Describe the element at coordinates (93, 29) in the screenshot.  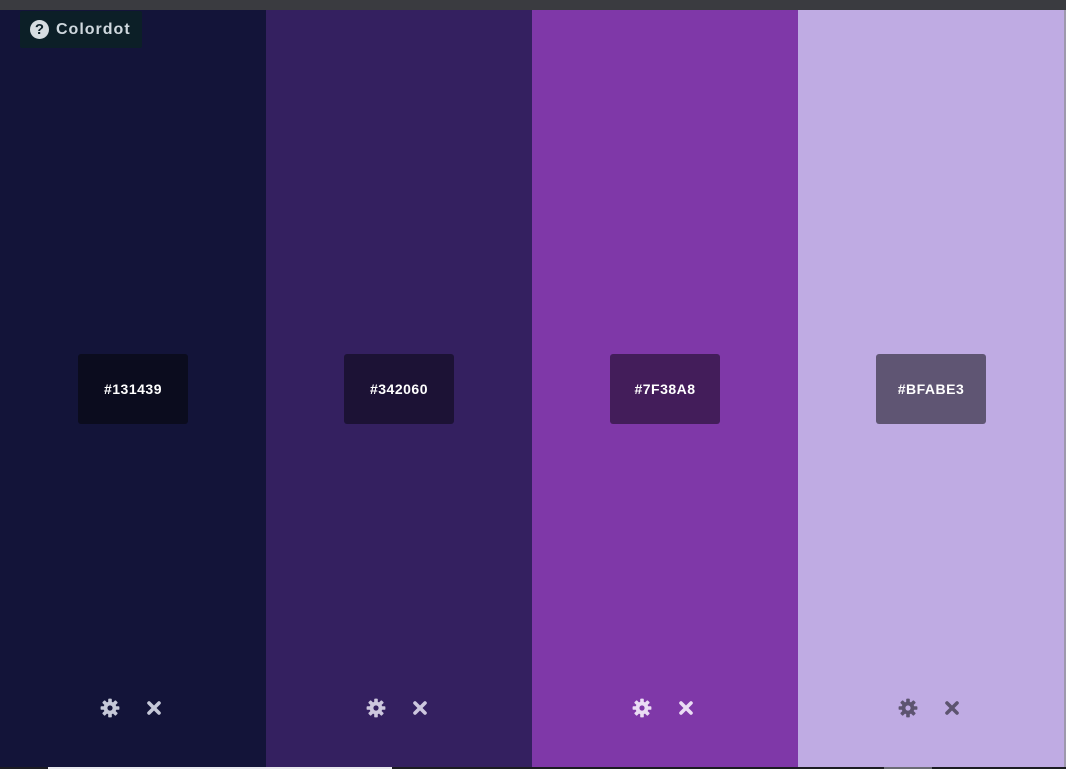
I see `brand-label: Colordot` at that location.